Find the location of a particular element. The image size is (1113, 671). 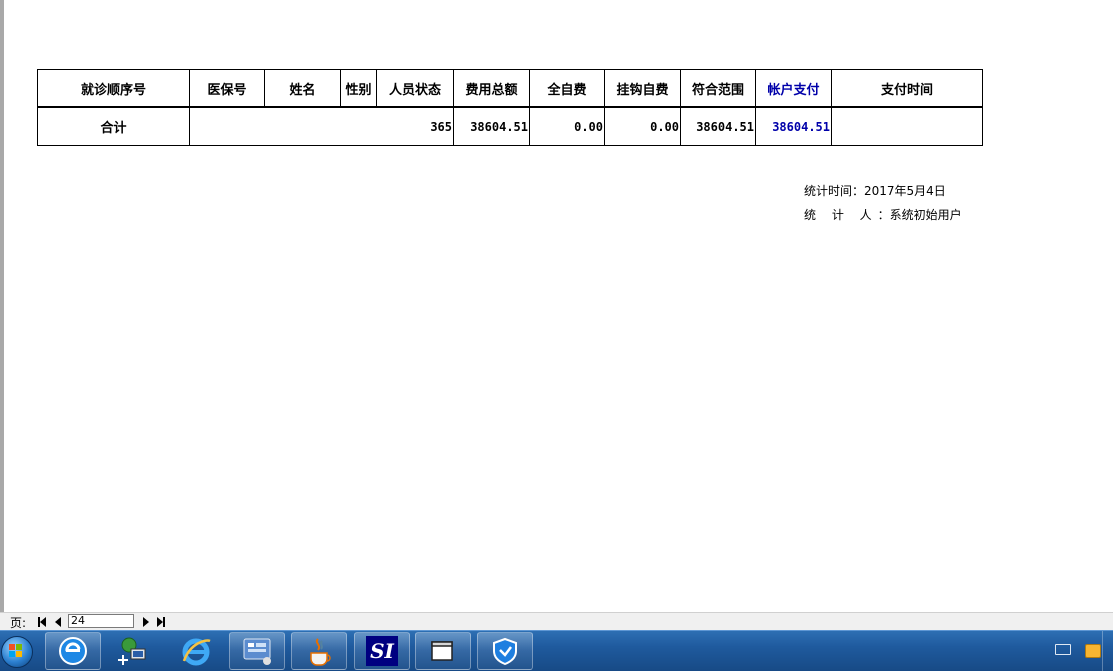

shield-icon is located at coordinates (505, 651).